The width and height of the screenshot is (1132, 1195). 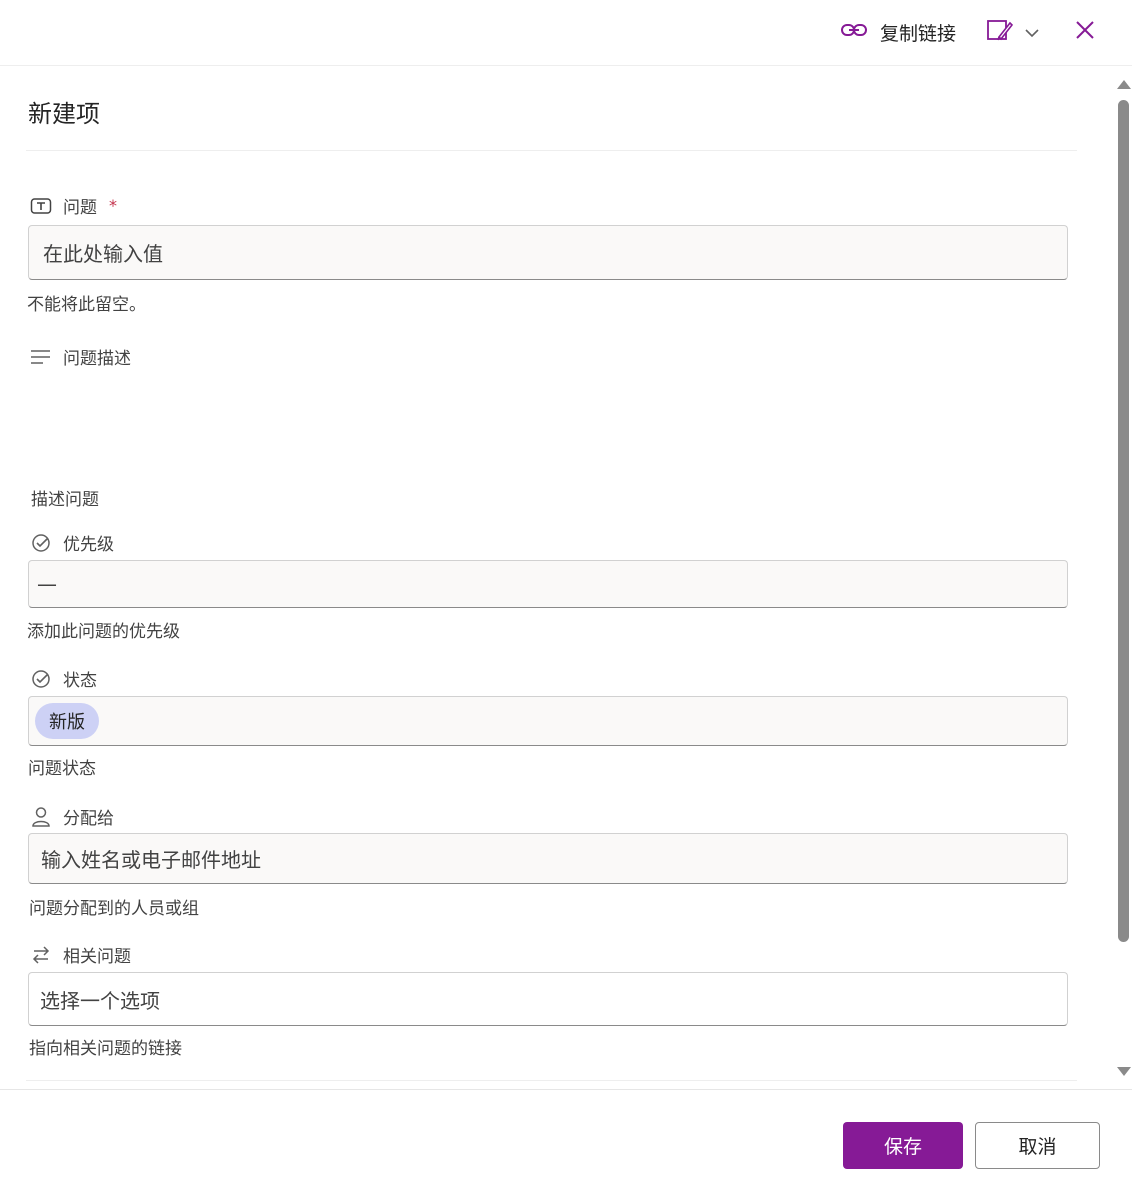 I want to click on description-input, so click(x=548, y=426).